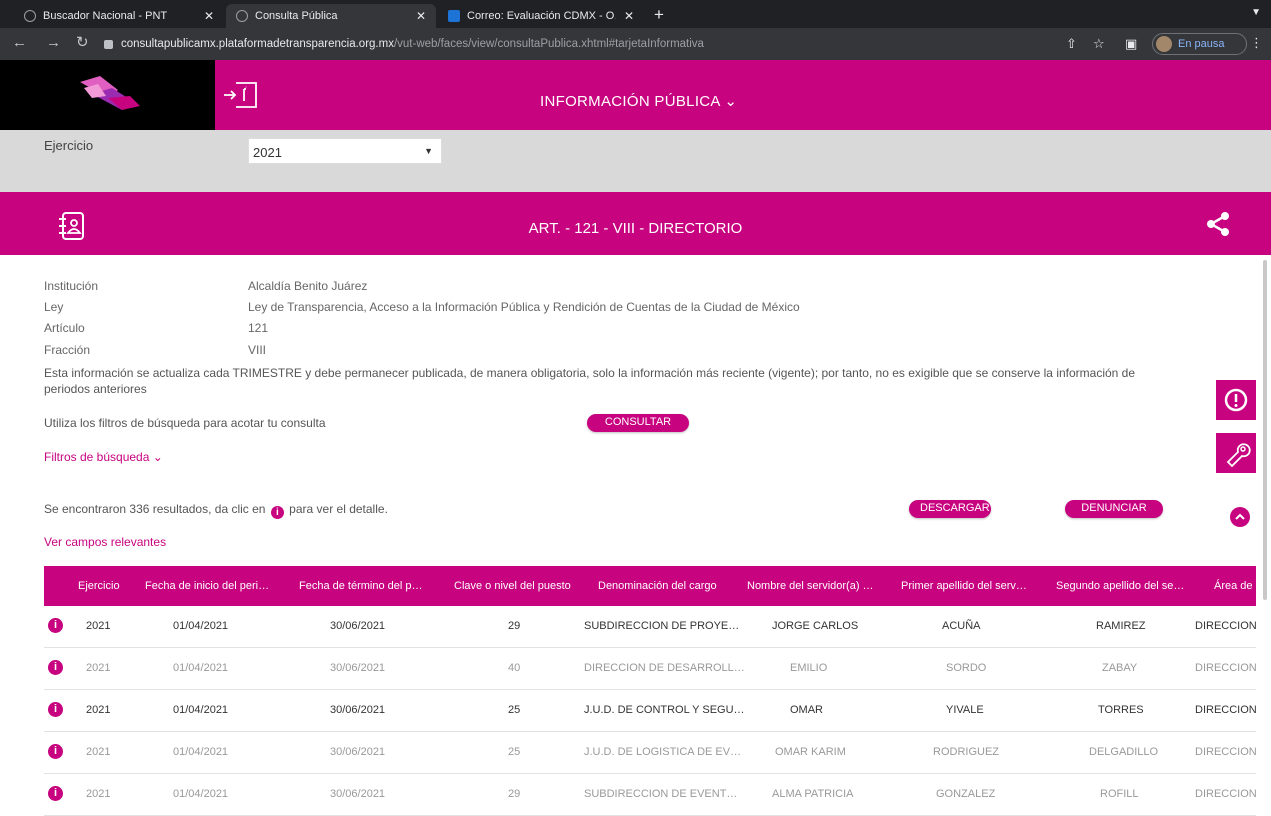  I want to click on tab-buscador-nacional: Buscador Nacional - PNT ✕, so click(119, 16).